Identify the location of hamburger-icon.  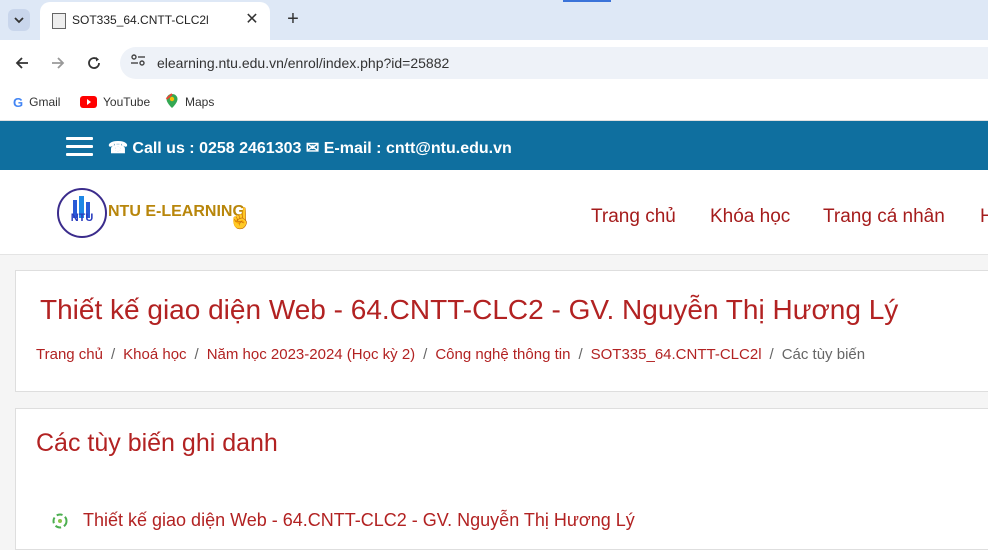
(79, 138).